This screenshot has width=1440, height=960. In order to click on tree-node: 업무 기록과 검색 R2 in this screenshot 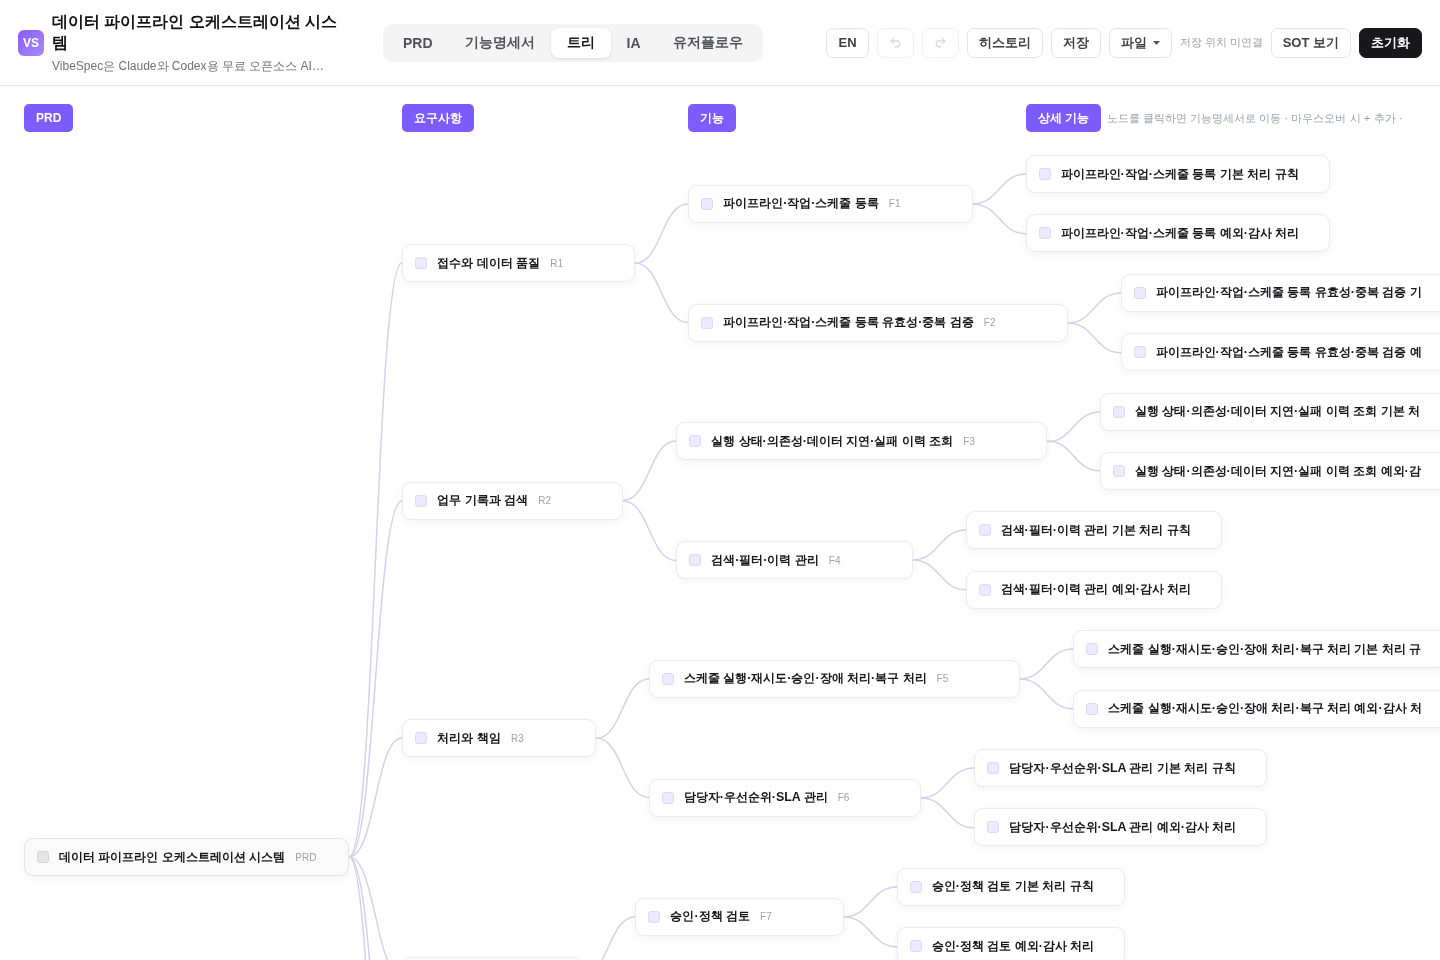, I will do `click(513, 500)`.